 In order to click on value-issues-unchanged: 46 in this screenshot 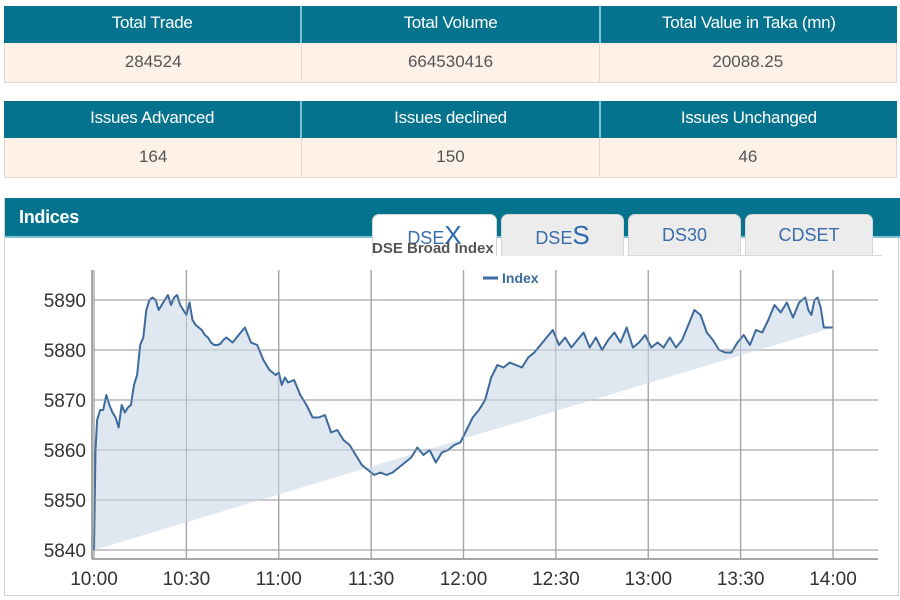, I will do `click(748, 156)`.